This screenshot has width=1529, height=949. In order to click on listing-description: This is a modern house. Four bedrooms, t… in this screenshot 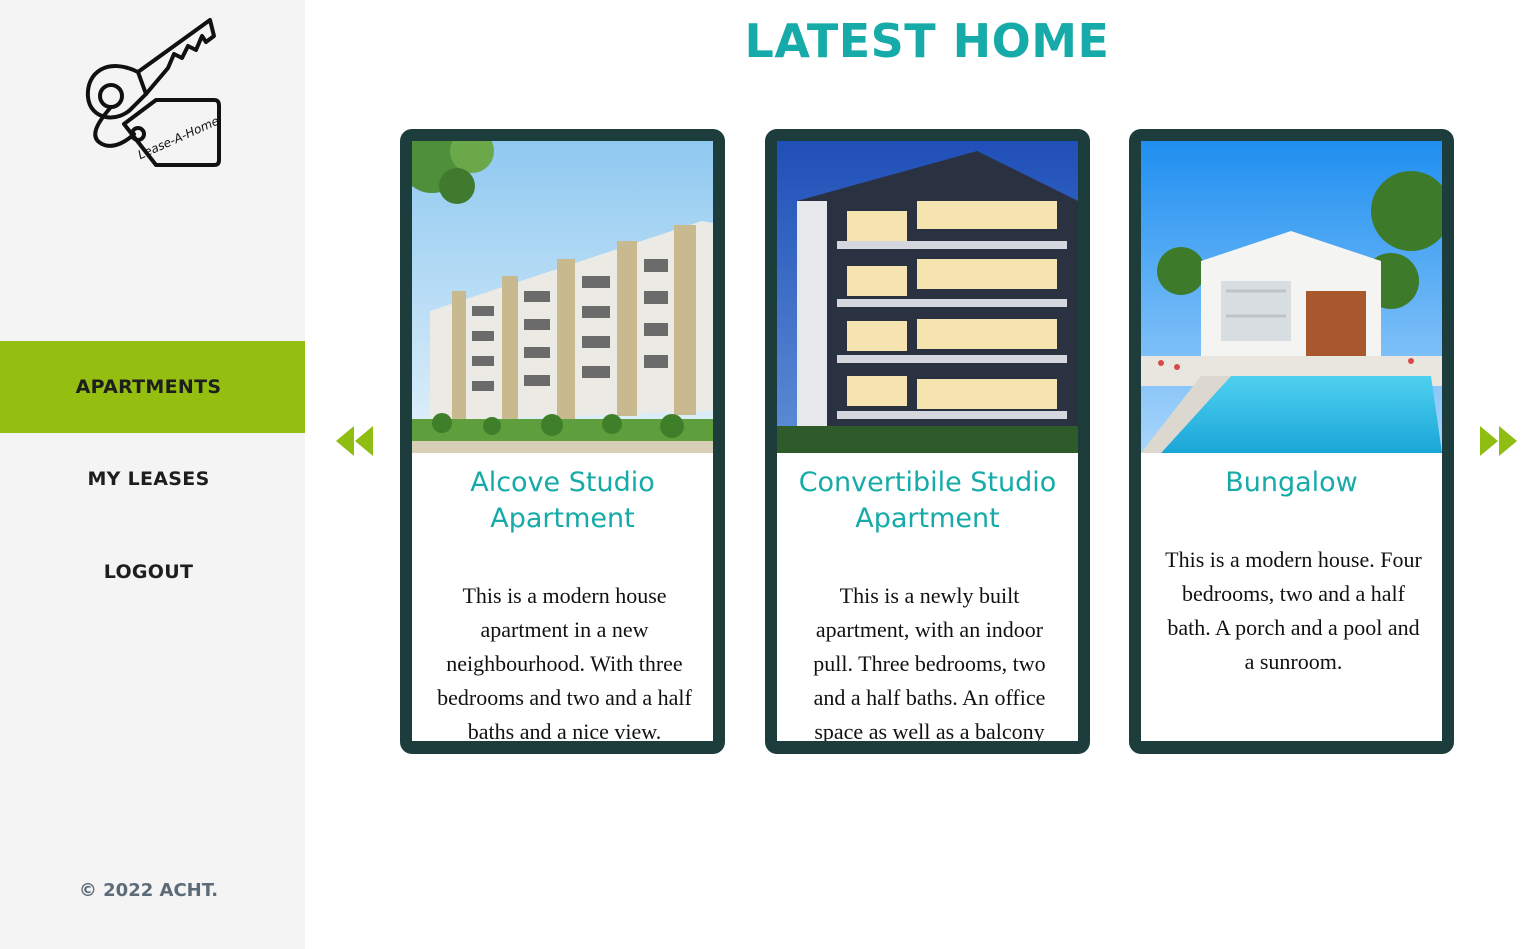, I will do `click(1293, 610)`.